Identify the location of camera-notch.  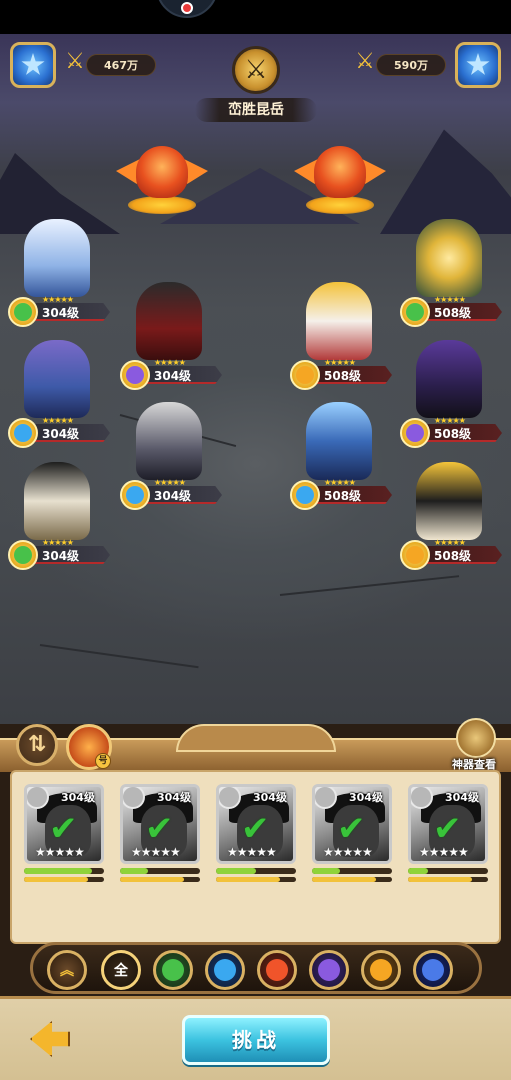
(187, 9).